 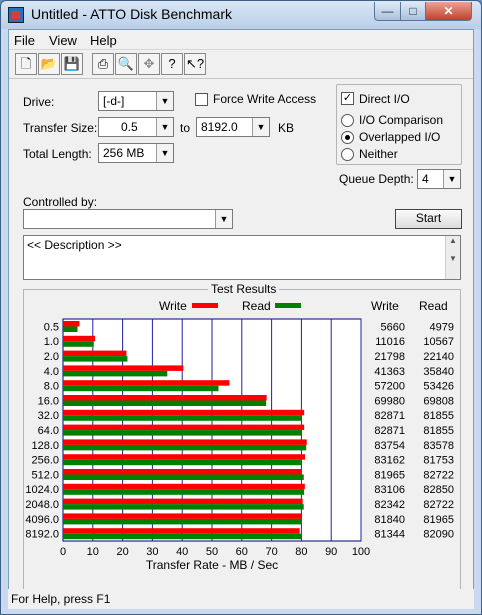 I want to click on x-tick-label: 20, so click(x=122, y=552).